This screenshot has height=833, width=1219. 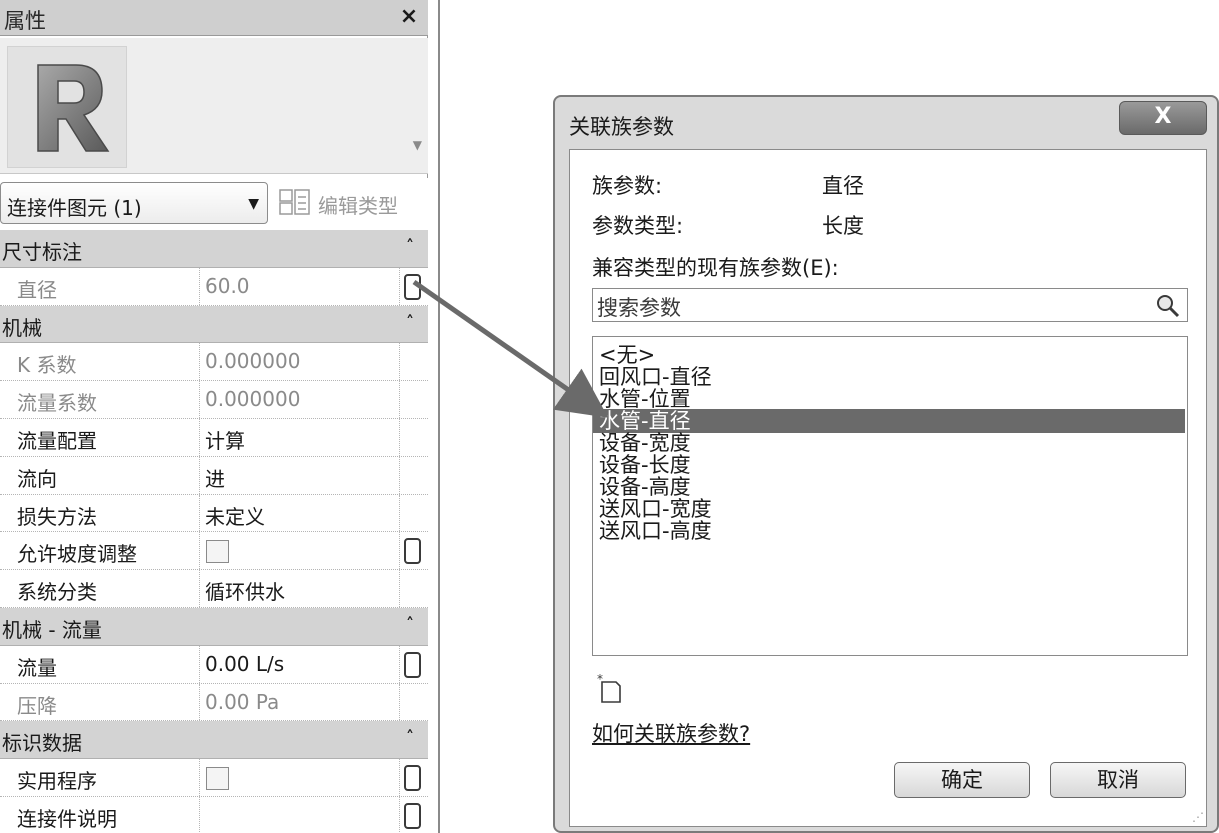 I want to click on param-list-item: 设备-长度, so click(x=889, y=465).